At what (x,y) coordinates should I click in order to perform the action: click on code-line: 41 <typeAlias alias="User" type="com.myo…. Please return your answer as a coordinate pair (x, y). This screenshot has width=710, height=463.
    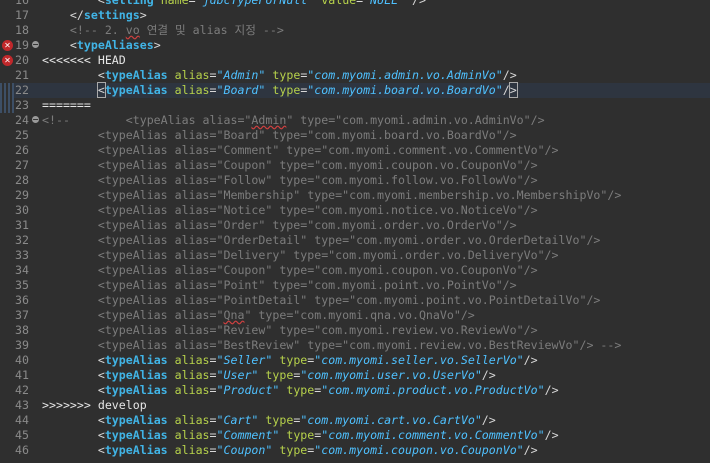
    Looking at the image, I should click on (355, 375).